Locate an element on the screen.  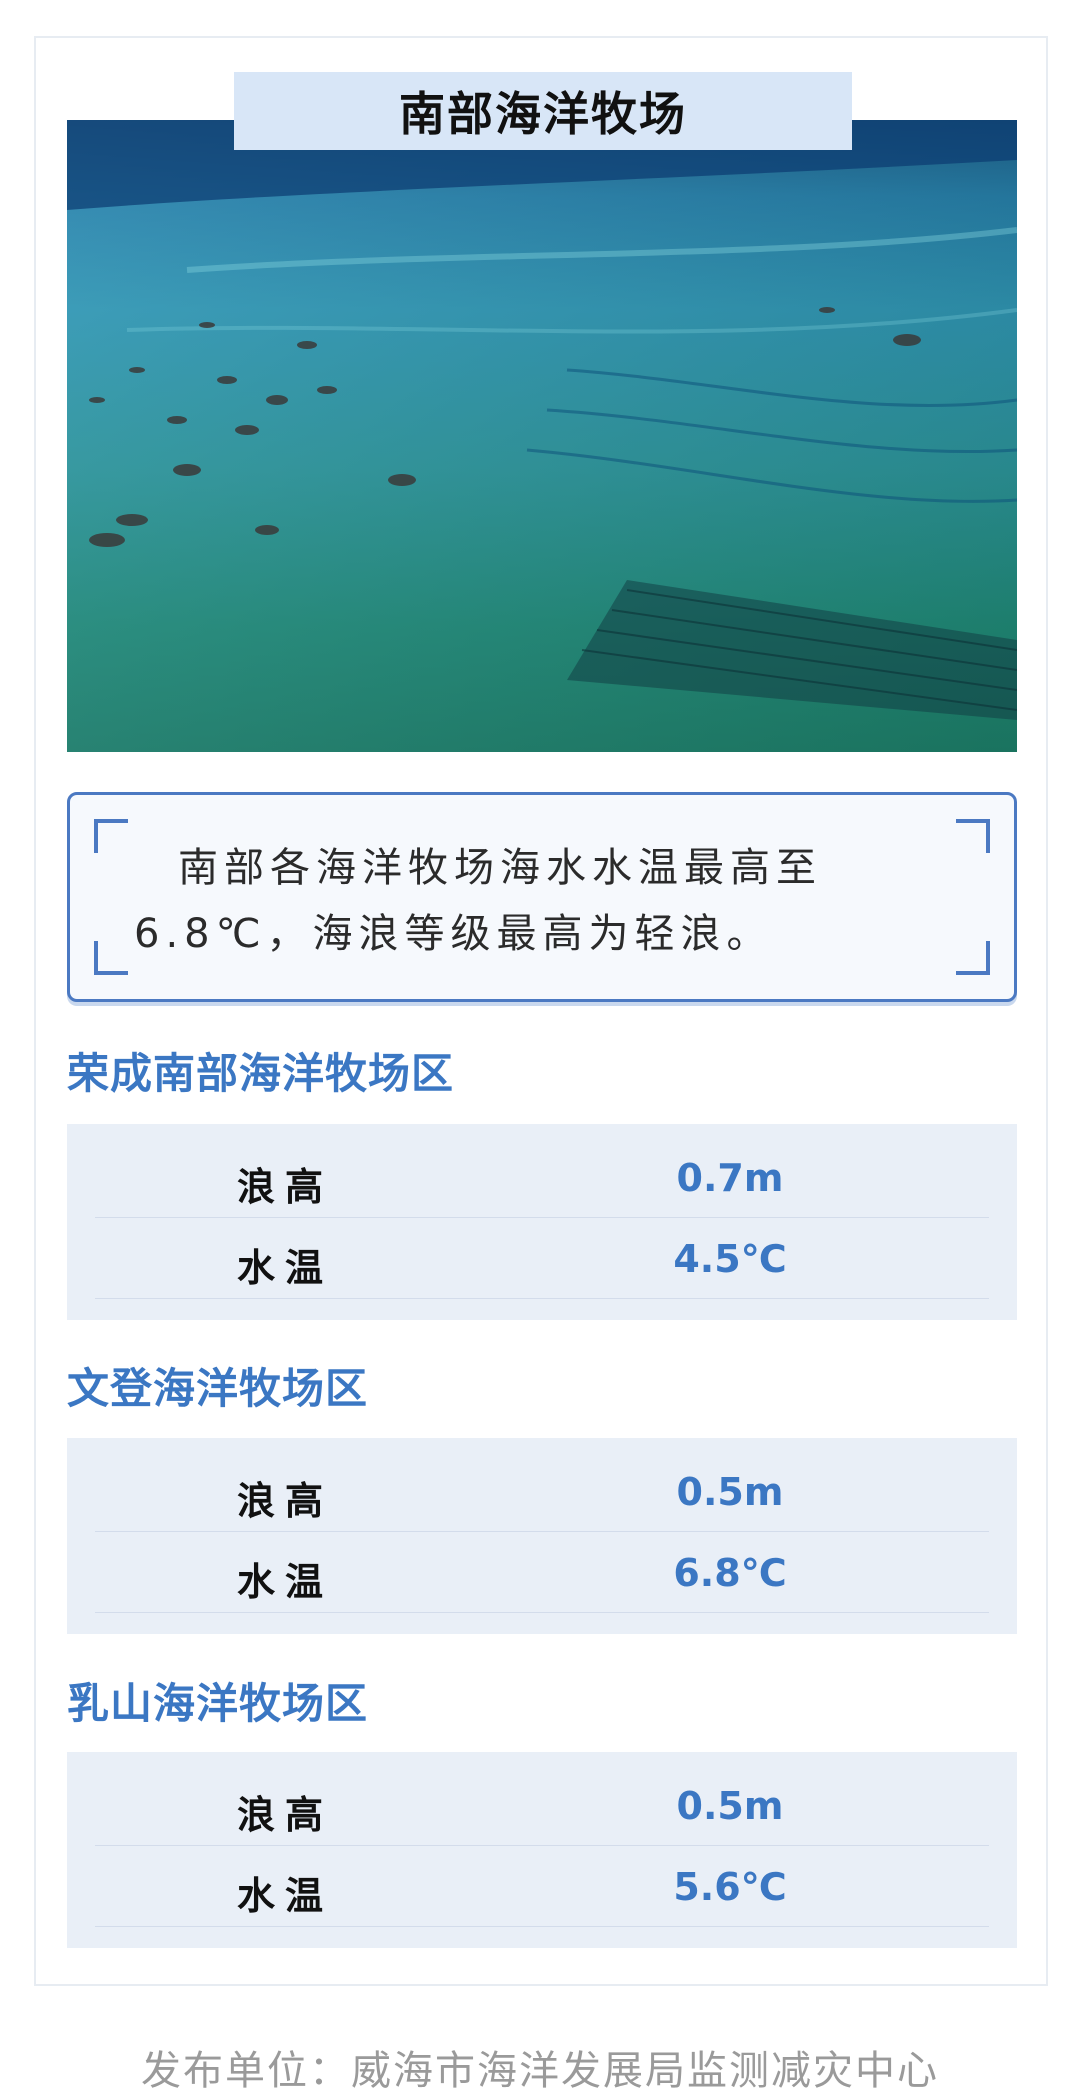
summary-text: 南部各海洋牧场海水水温最高至6.8℃，海浪等级最高为轻浪。 is located at coordinates (478, 901).